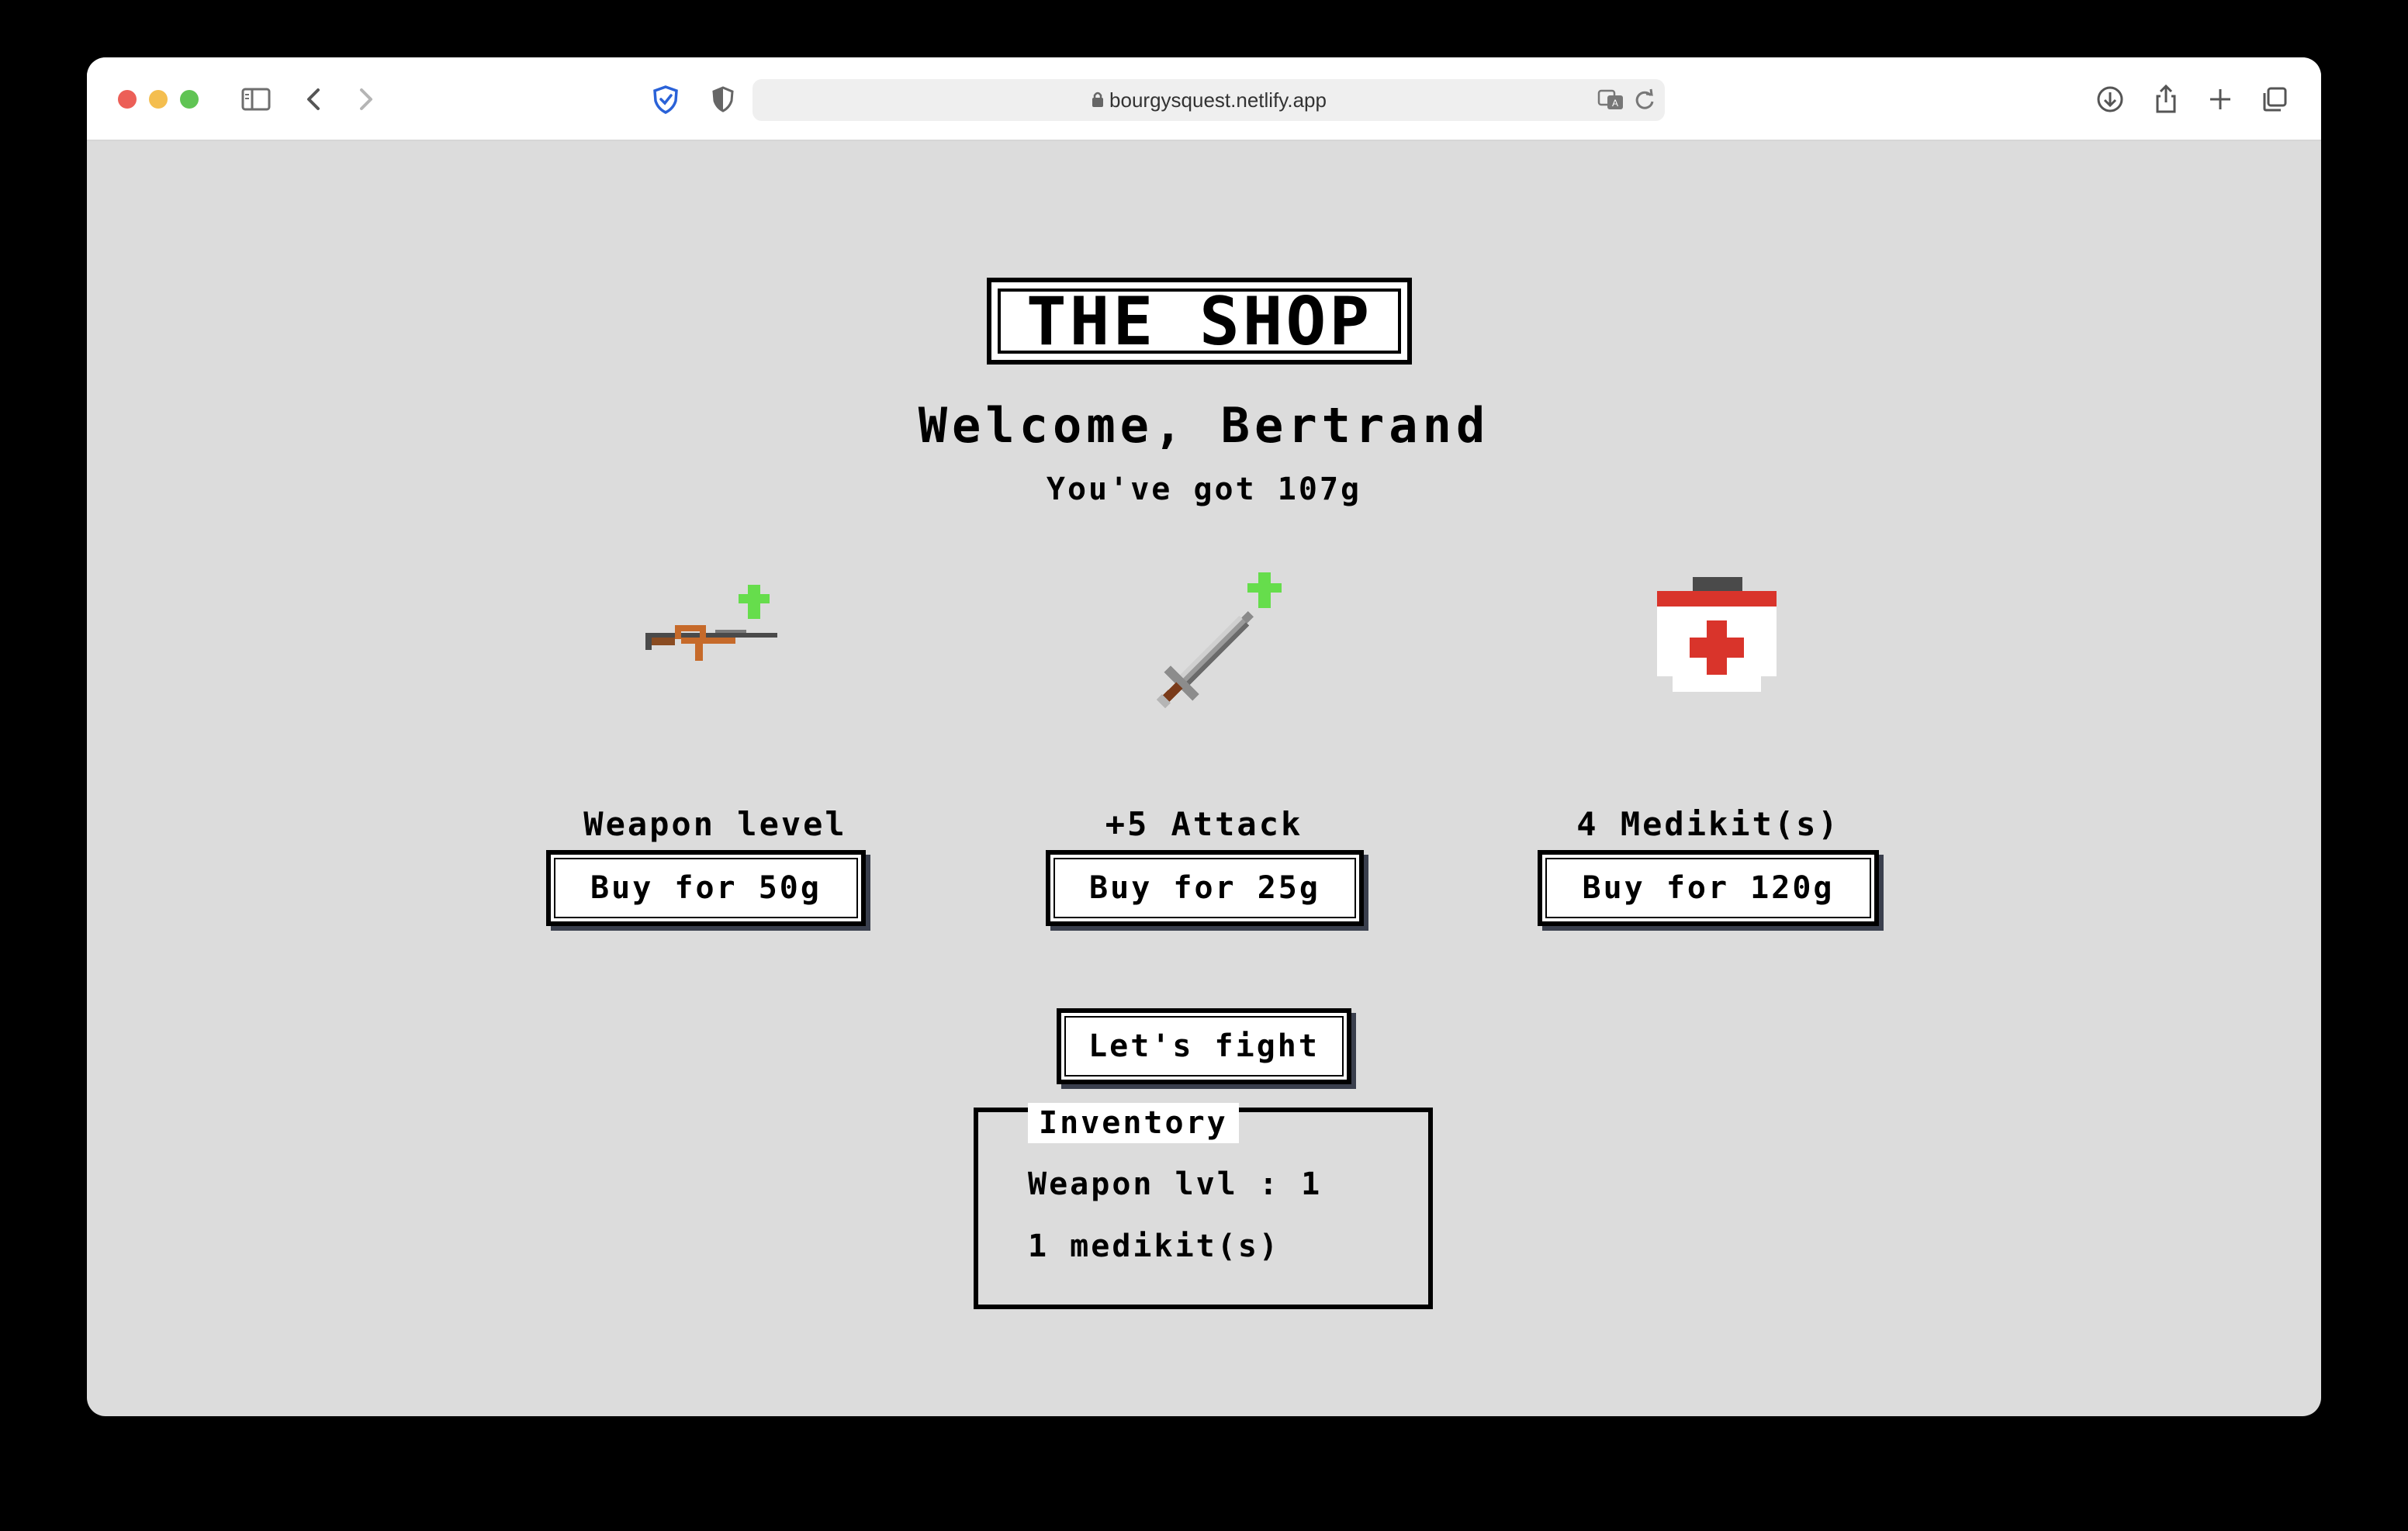  What do you see at coordinates (1218, 100) in the screenshot?
I see `url-text: bourgysquest.netlify.app` at bounding box center [1218, 100].